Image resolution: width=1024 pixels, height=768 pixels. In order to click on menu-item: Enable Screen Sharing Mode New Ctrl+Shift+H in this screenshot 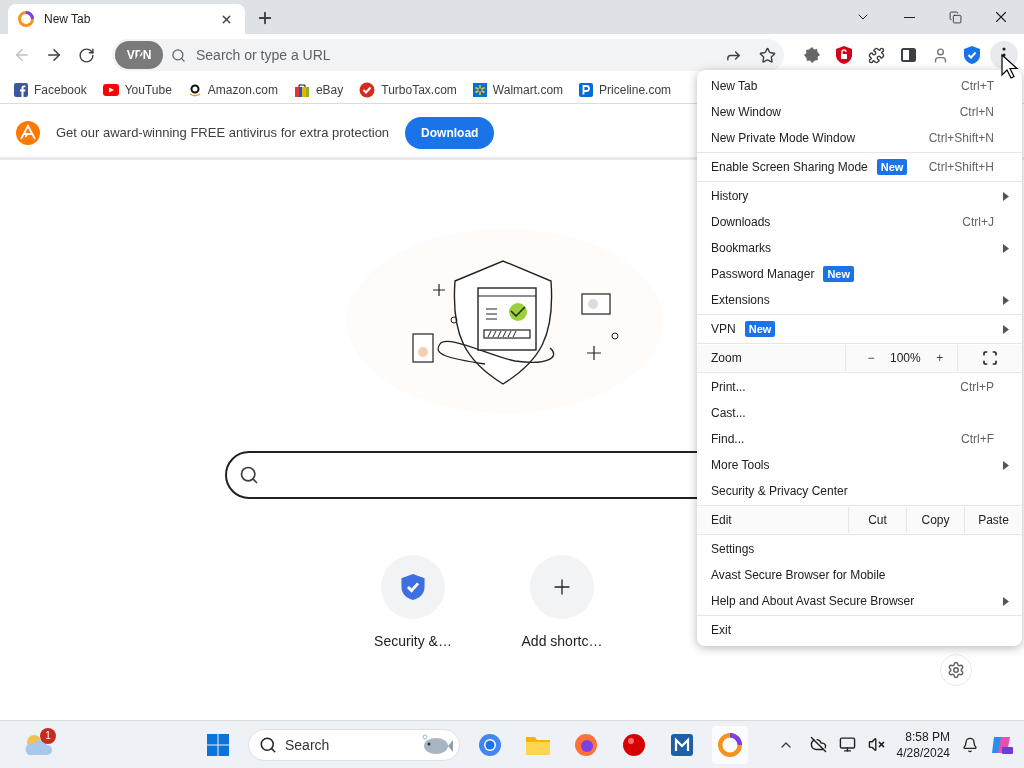, I will do `click(859, 167)`.